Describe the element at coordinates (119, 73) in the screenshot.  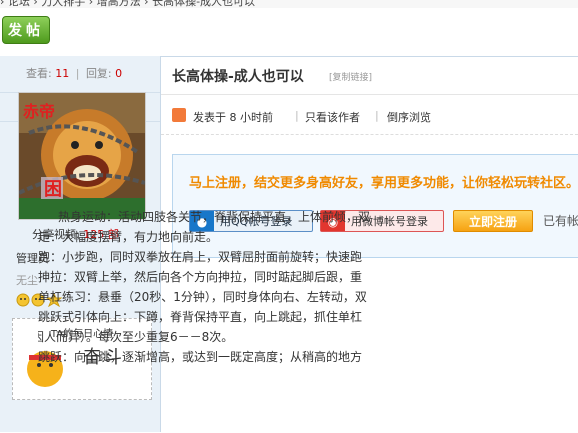
I see `replies-count: 0` at that location.